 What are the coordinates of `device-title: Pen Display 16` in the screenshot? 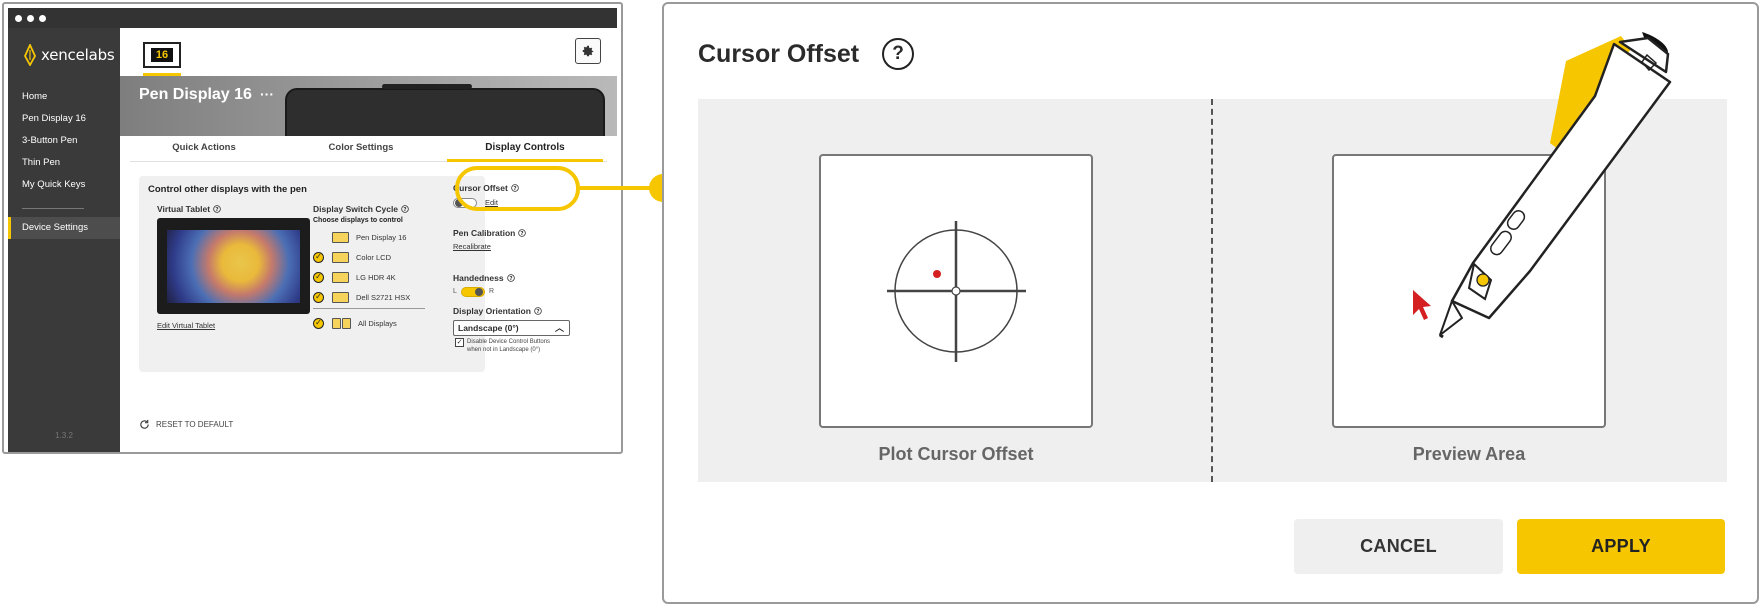 It's located at (195, 94).